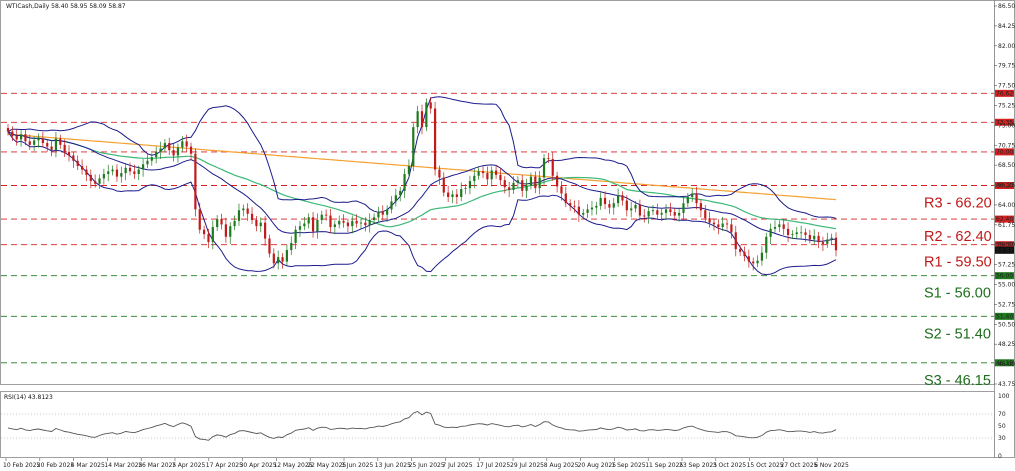 Image resolution: width=1015 pixels, height=471 pixels. Describe the element at coordinates (664, 465) in the screenshot. I see `date-tick-label: 11 Sep 2025` at that location.